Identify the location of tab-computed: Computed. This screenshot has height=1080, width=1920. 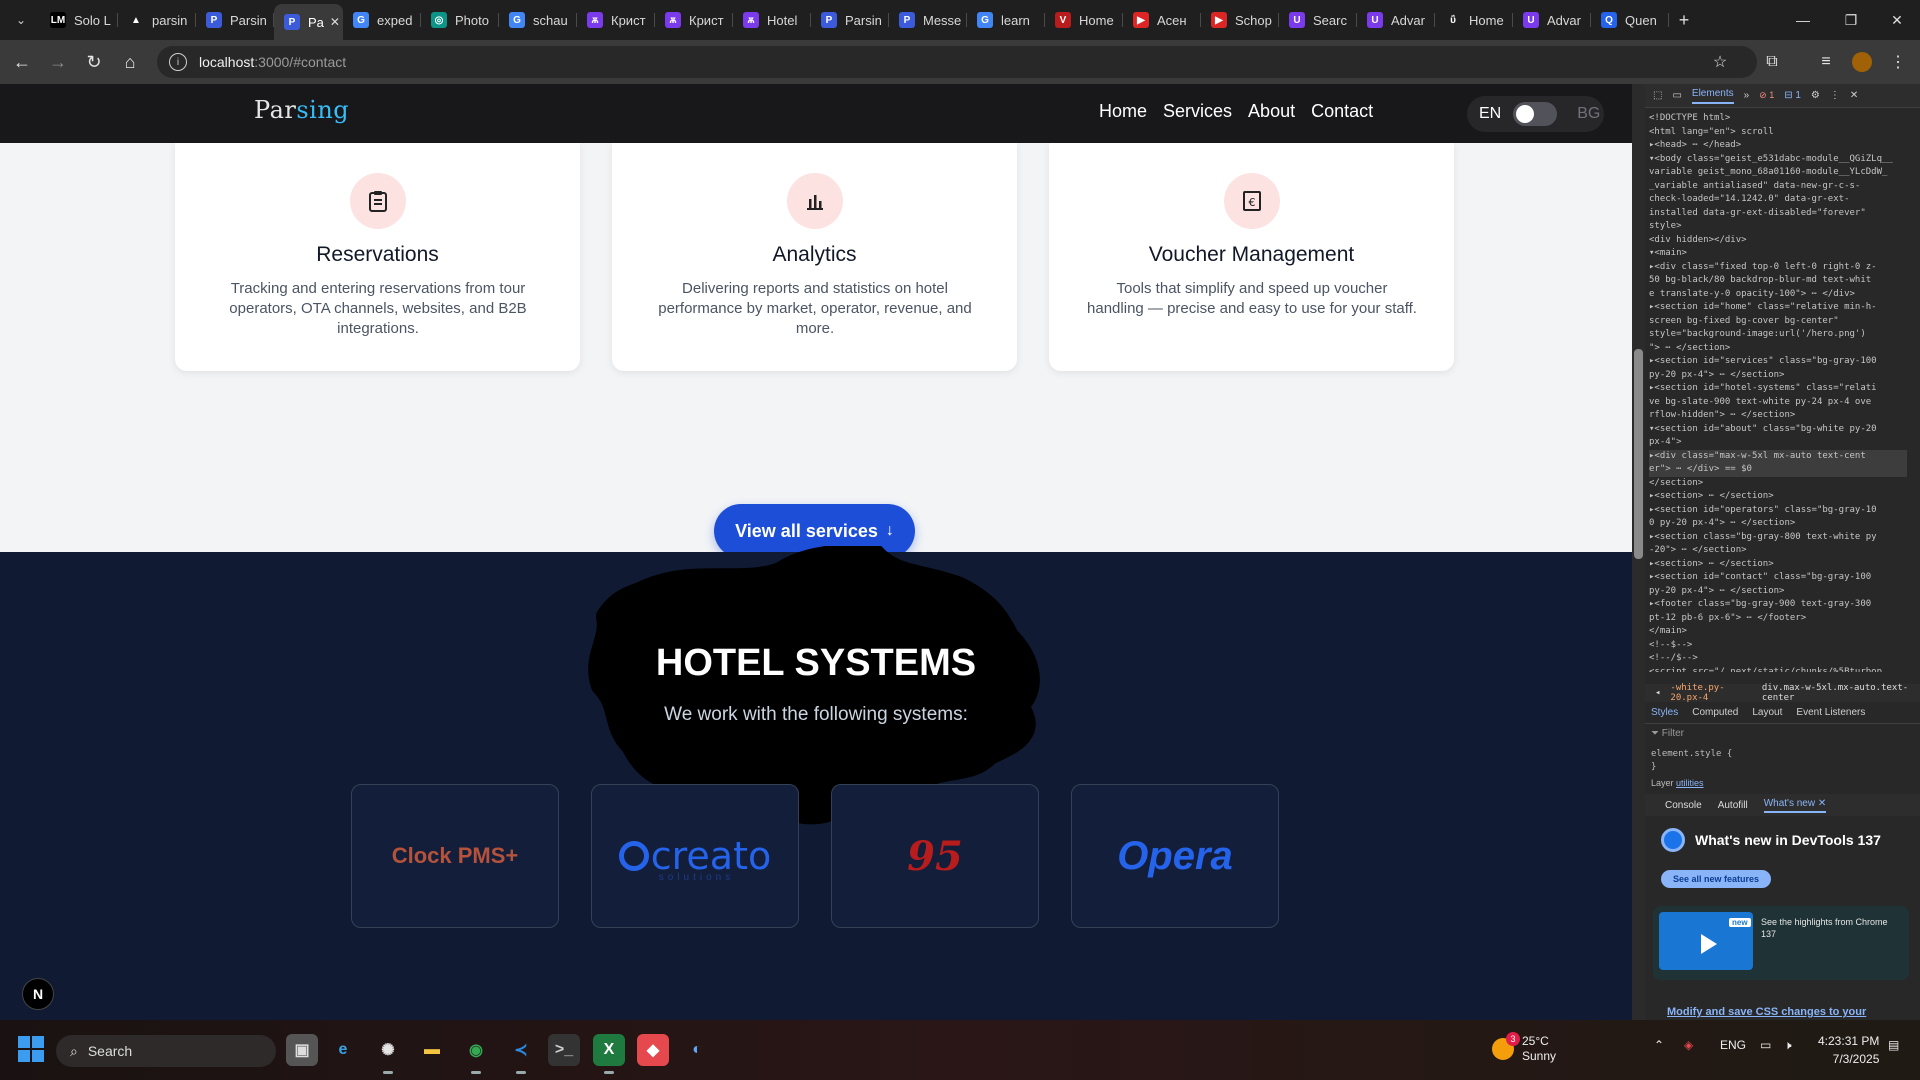
(1715, 712).